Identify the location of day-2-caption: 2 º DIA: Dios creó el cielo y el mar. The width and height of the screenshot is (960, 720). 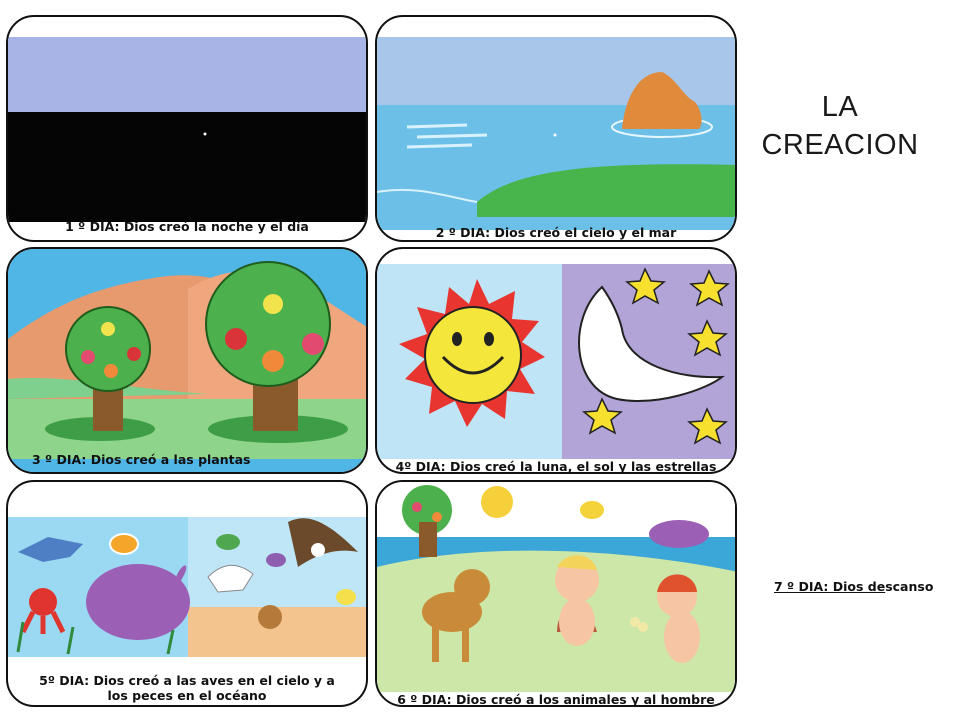
(556, 232).